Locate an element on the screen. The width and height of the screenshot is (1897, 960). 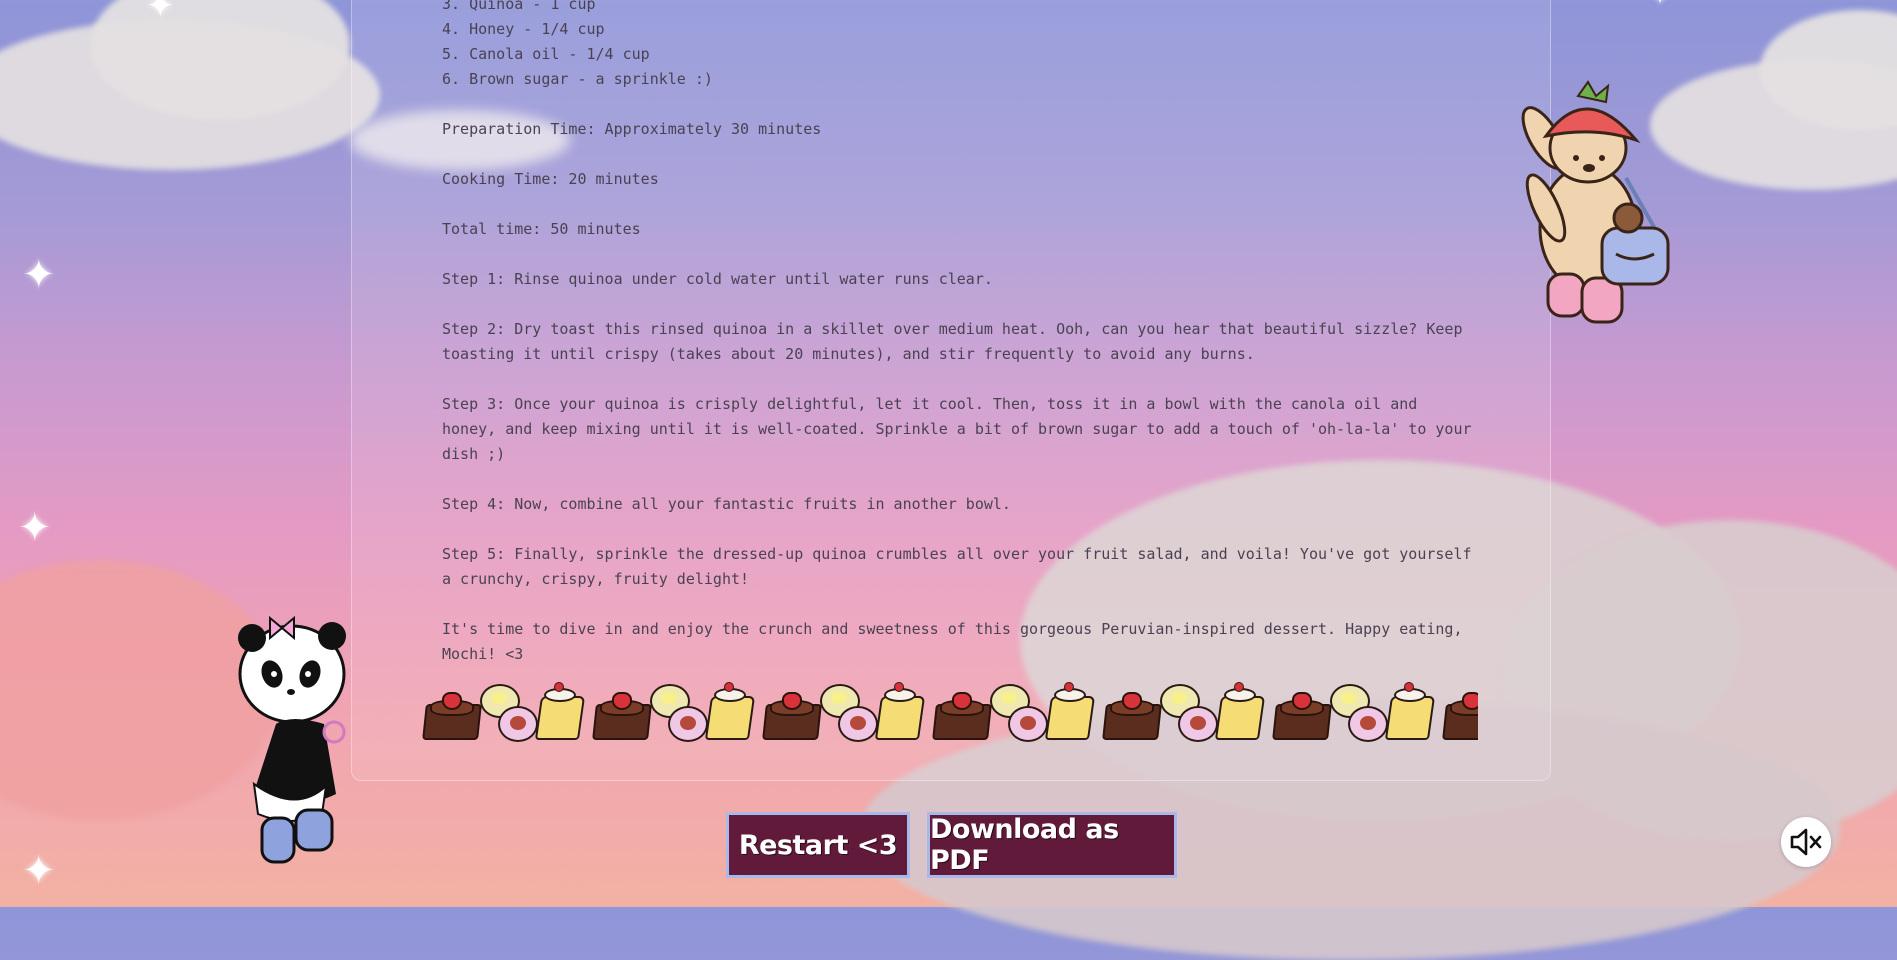
strawberry-bear-icon is located at coordinates (1595, 202).